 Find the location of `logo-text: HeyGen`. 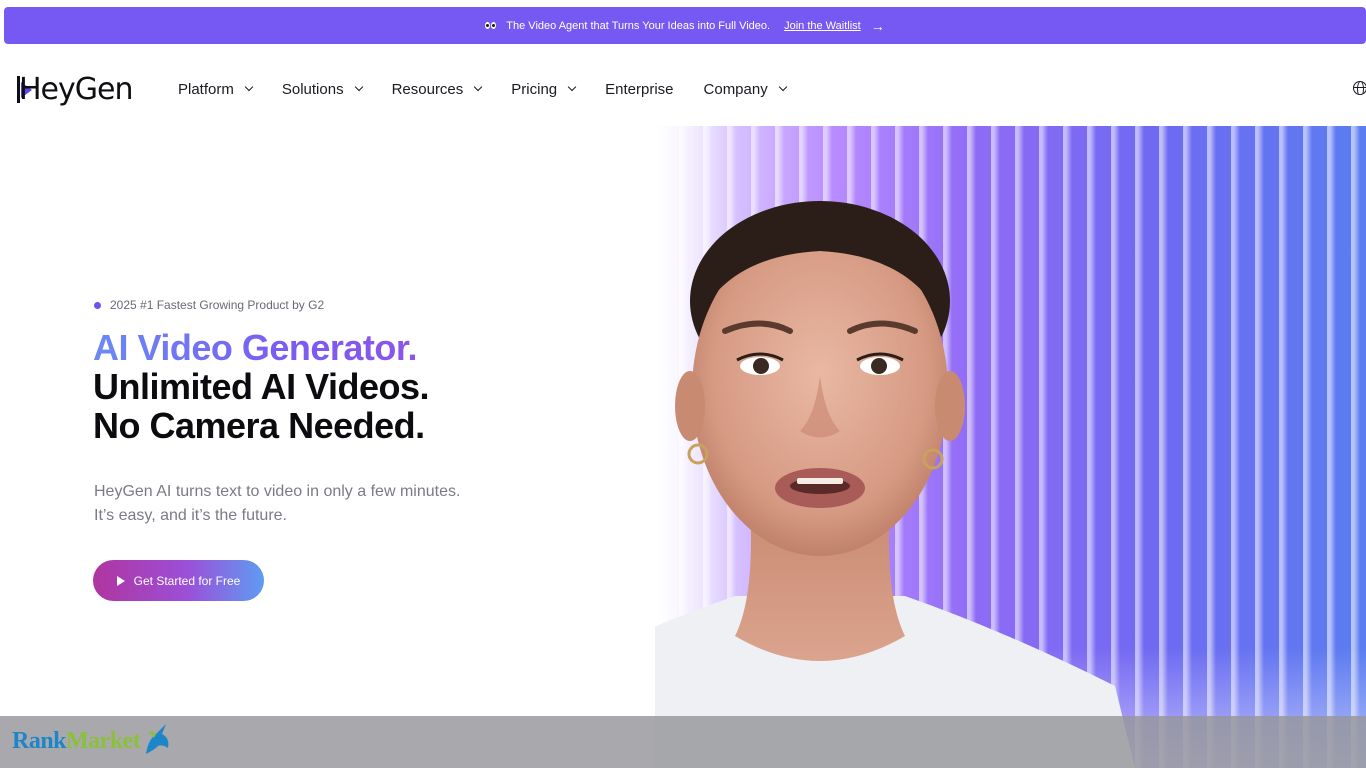

logo-text: HeyGen is located at coordinates (76, 89).